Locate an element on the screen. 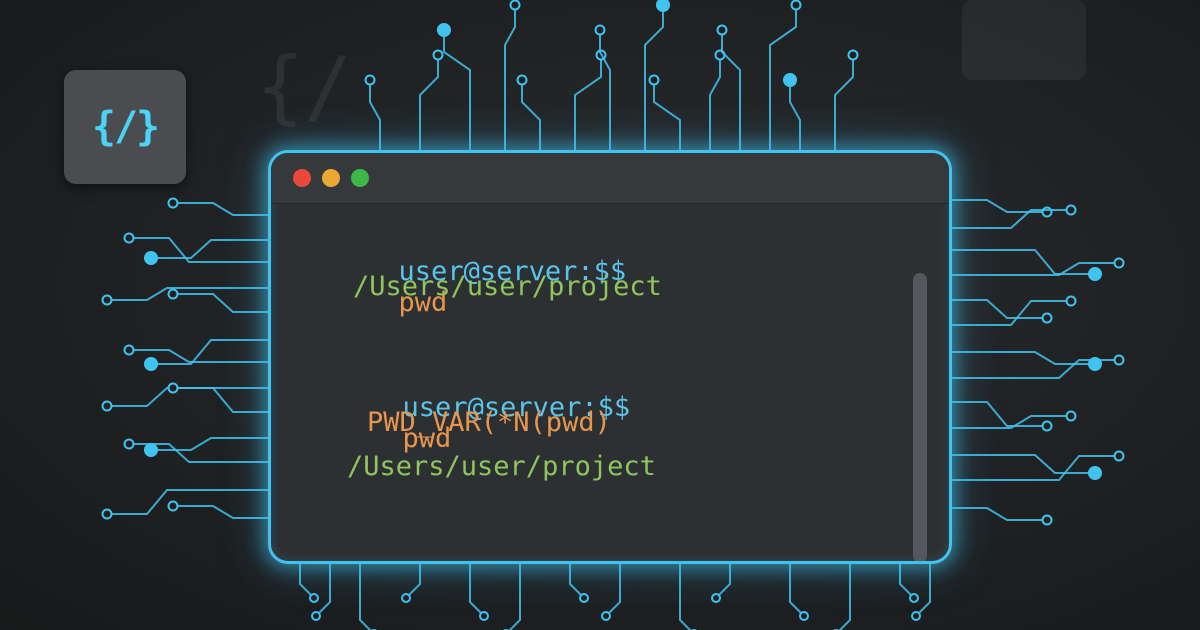 This screenshot has width=1200, height=630. faded-card-decoration is located at coordinates (1024, 40).